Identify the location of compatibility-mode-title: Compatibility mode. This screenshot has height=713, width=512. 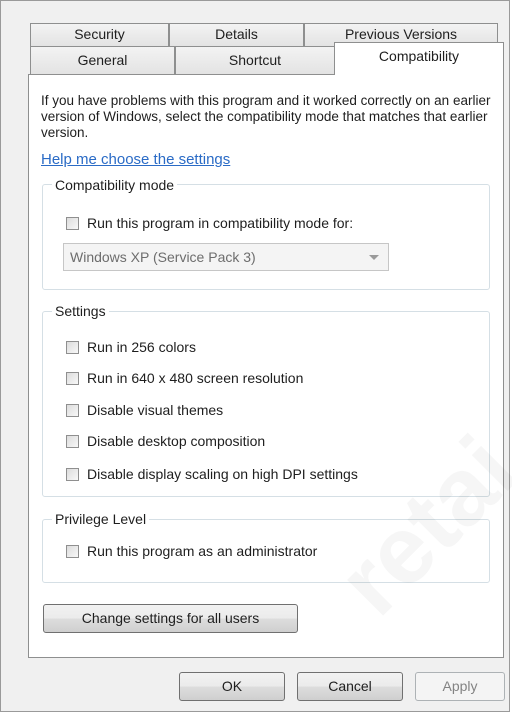
(115, 185).